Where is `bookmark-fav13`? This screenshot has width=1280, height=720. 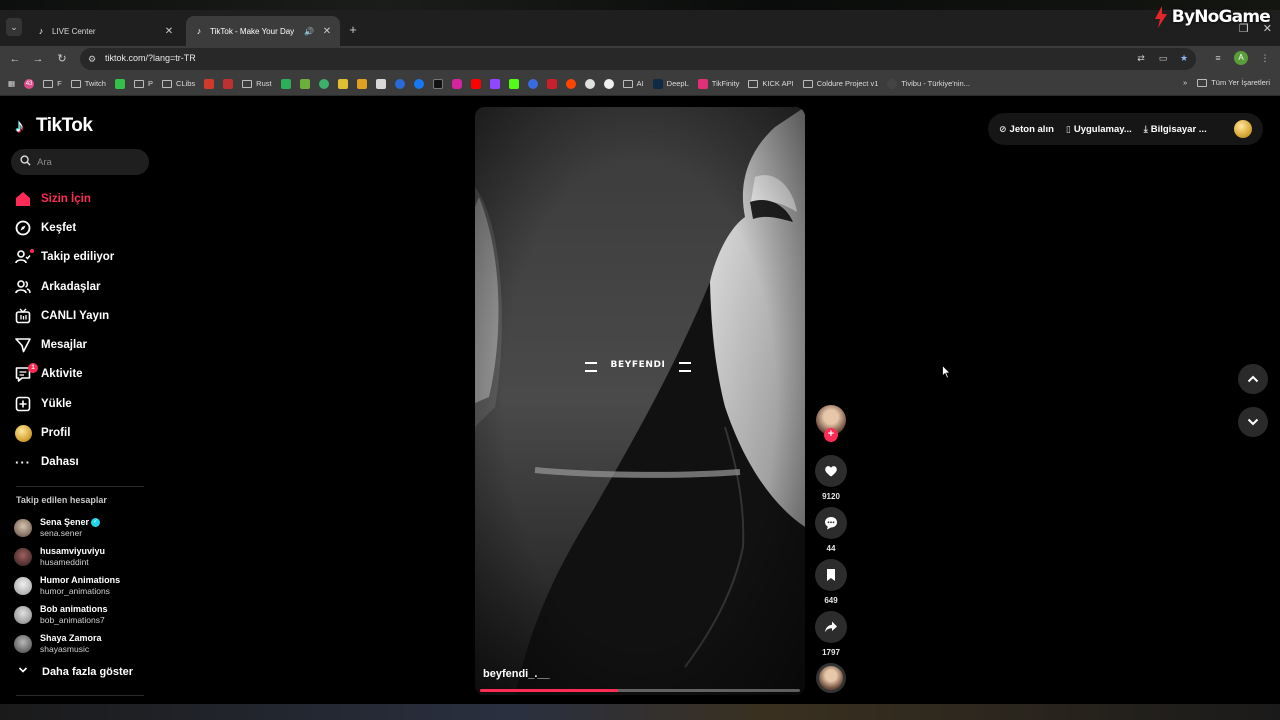 bookmark-fav13 is located at coordinates (513, 83).